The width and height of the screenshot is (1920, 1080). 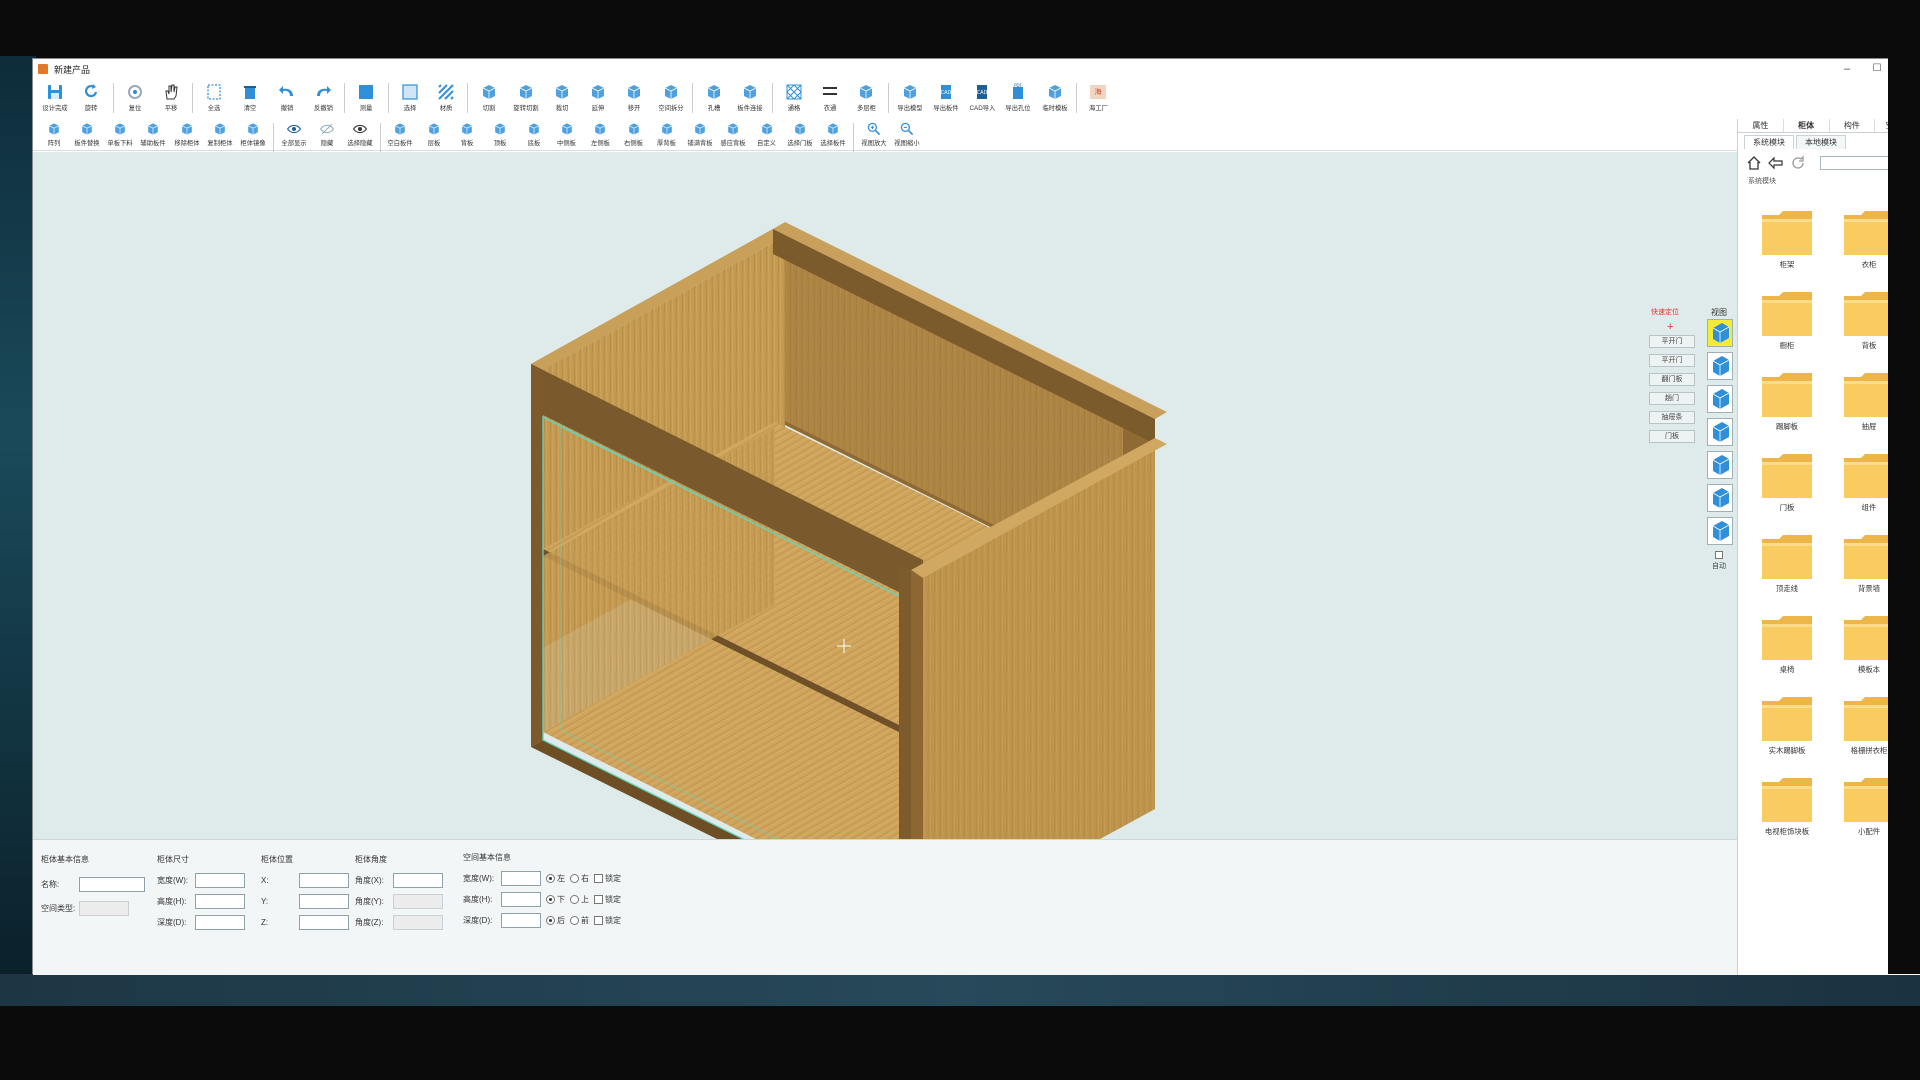 What do you see at coordinates (1754, 163) in the screenshot?
I see `home-icon` at bounding box center [1754, 163].